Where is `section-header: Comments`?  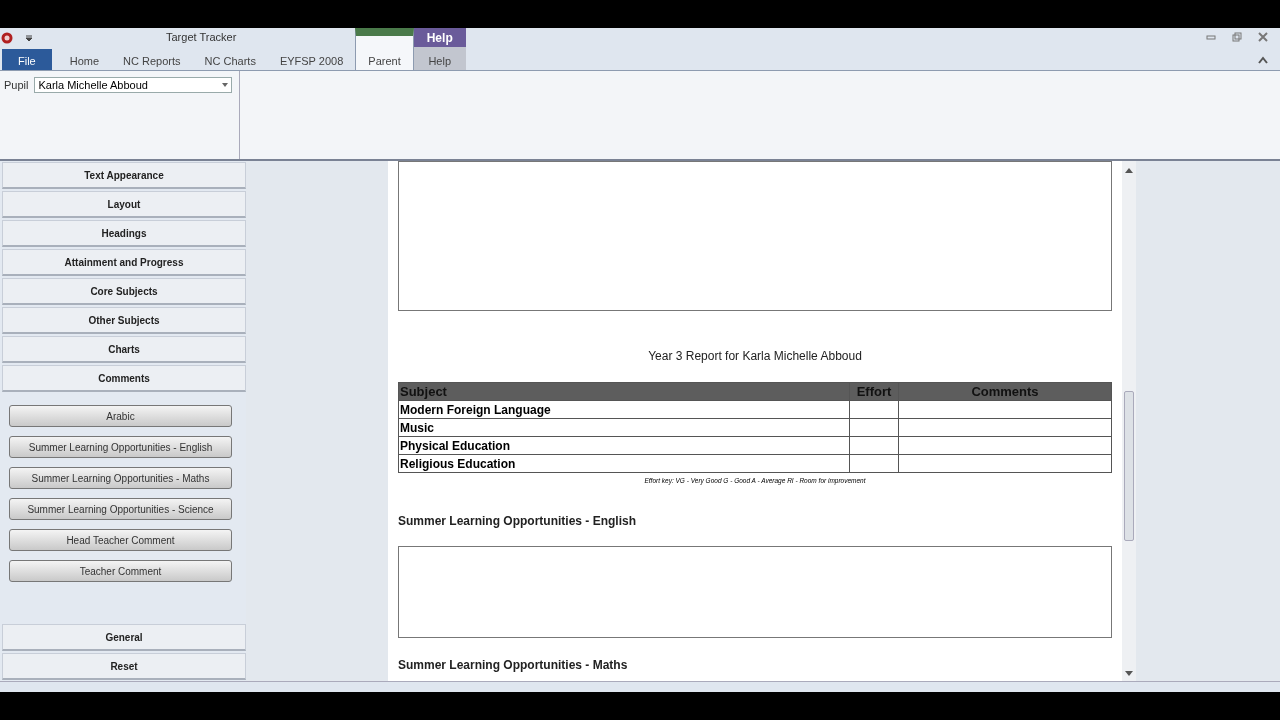
section-header: Comments is located at coordinates (124, 378).